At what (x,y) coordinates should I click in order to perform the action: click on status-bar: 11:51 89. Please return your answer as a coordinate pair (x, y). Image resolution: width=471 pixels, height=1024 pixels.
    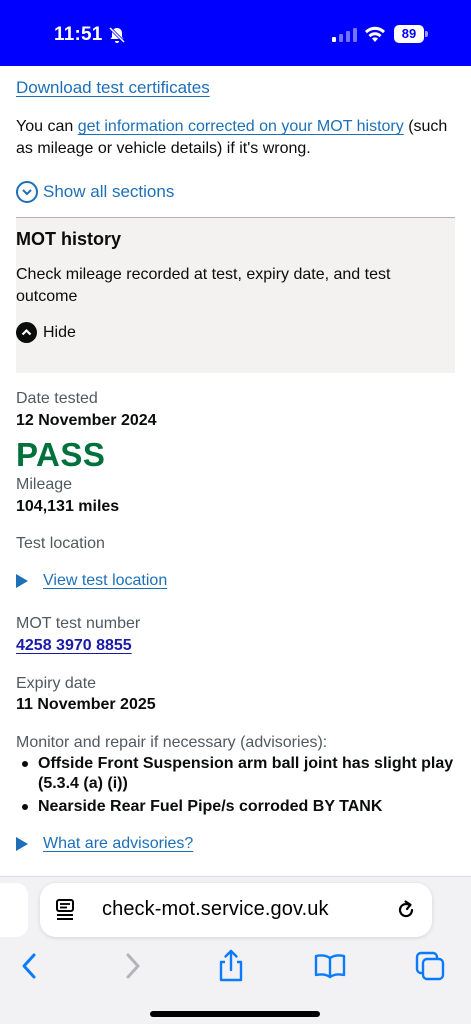
    Looking at the image, I should click on (235, 33).